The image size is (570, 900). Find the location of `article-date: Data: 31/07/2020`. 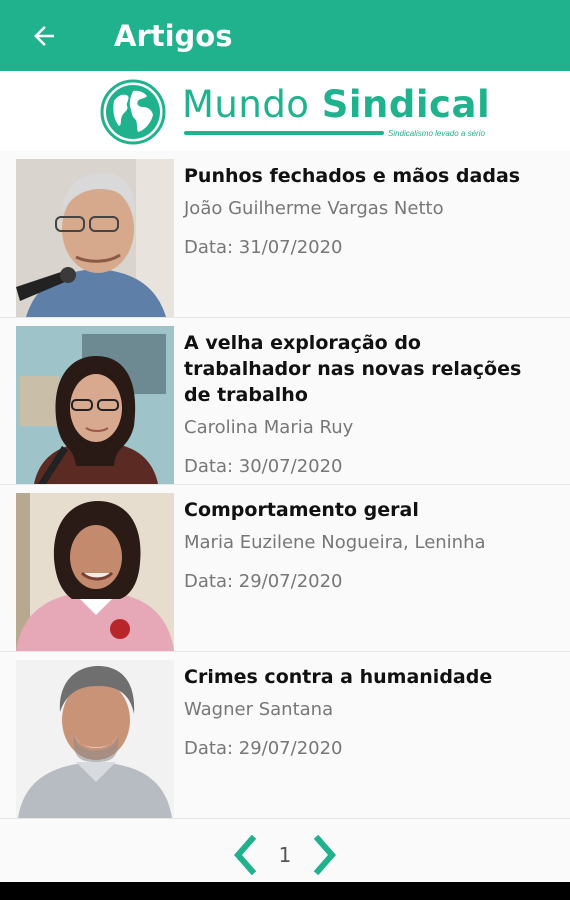

article-date: Data: 31/07/2020 is located at coordinates (263, 247).